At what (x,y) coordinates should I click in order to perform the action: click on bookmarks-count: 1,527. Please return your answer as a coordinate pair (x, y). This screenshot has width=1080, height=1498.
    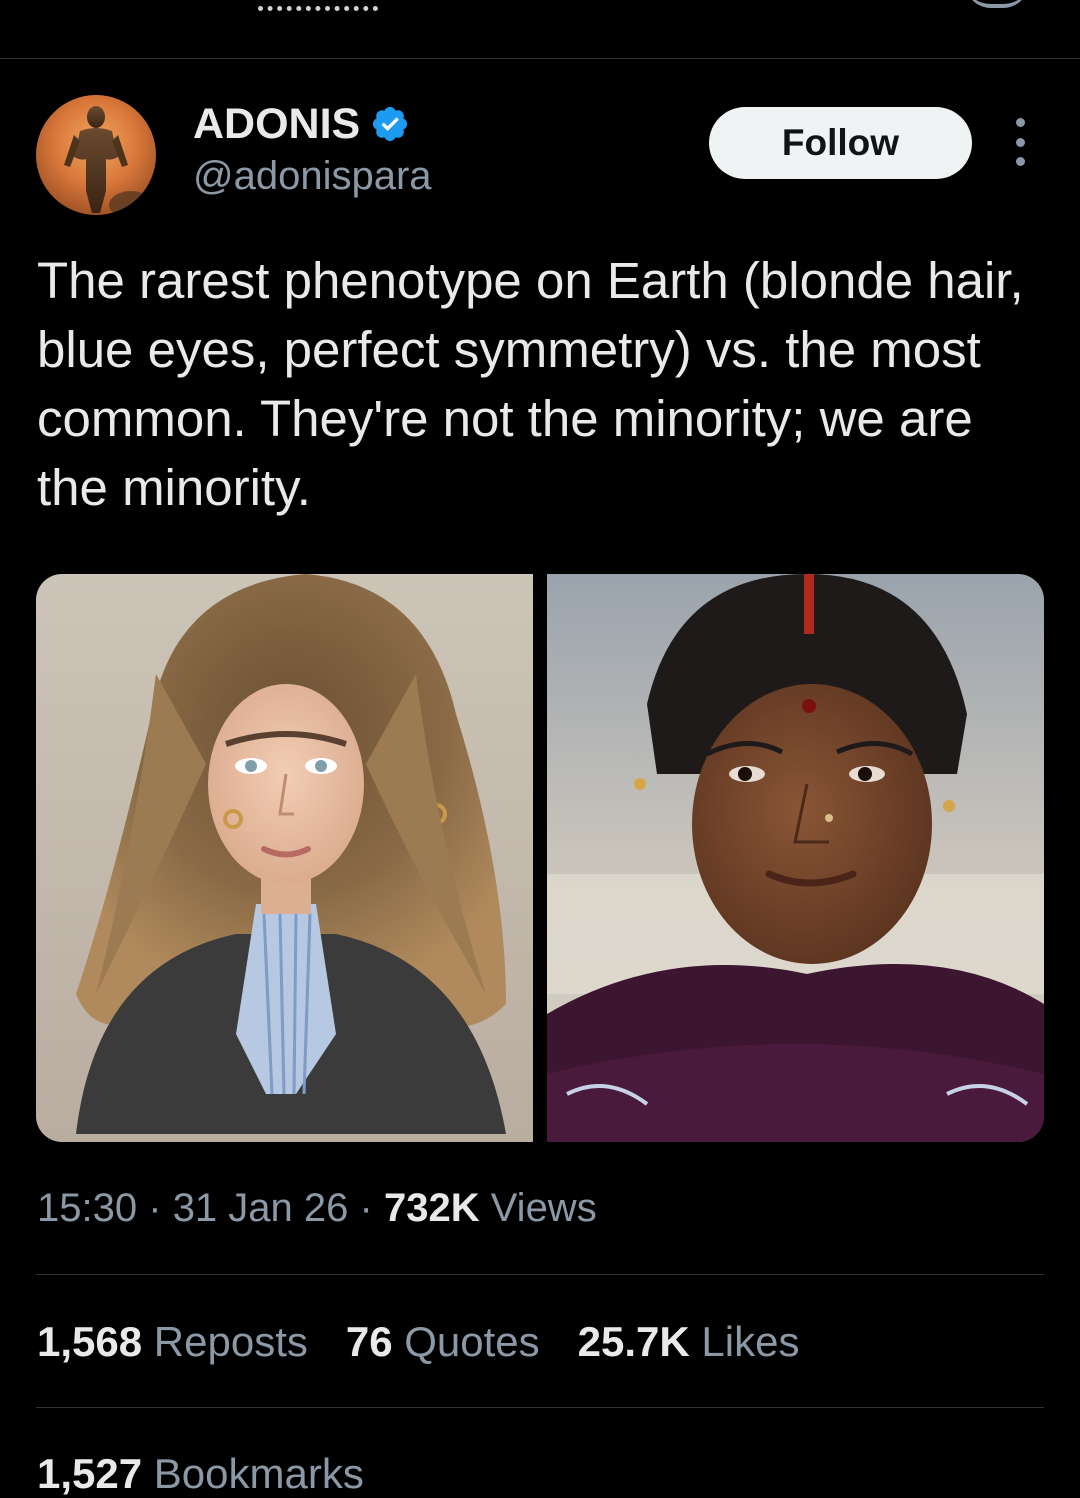
    Looking at the image, I should click on (90, 1473).